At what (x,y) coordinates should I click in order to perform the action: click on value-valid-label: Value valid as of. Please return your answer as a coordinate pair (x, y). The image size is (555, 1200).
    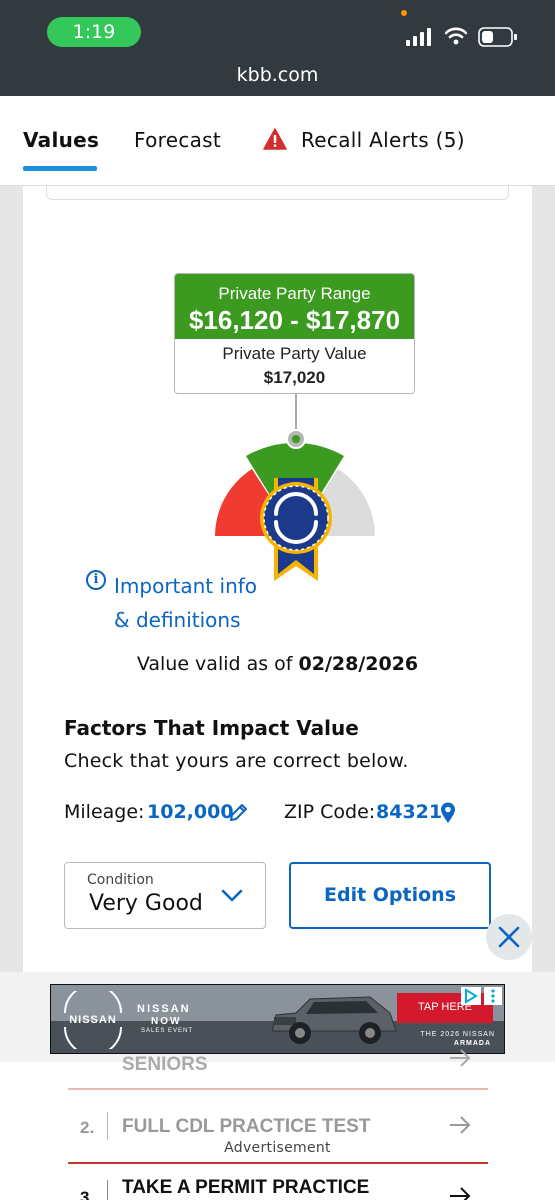
    Looking at the image, I should click on (214, 664).